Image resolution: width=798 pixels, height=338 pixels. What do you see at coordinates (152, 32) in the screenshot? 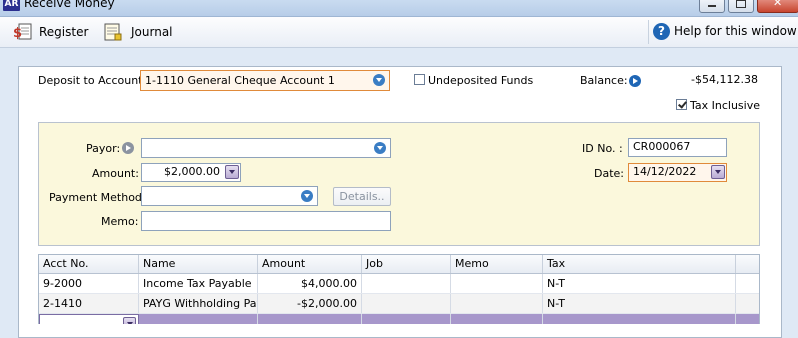
I see `journal-label: Journal` at bounding box center [152, 32].